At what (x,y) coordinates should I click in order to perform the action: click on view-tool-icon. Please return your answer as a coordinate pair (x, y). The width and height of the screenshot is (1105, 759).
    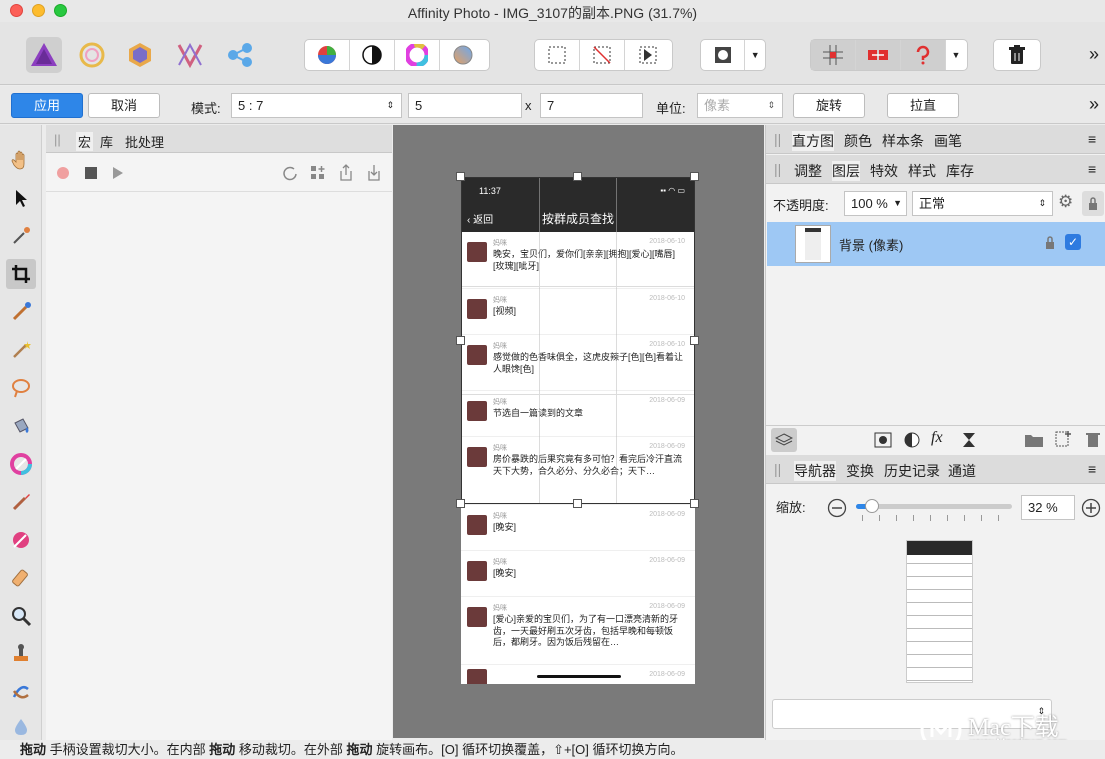
    Looking at the image, I should click on (21, 160).